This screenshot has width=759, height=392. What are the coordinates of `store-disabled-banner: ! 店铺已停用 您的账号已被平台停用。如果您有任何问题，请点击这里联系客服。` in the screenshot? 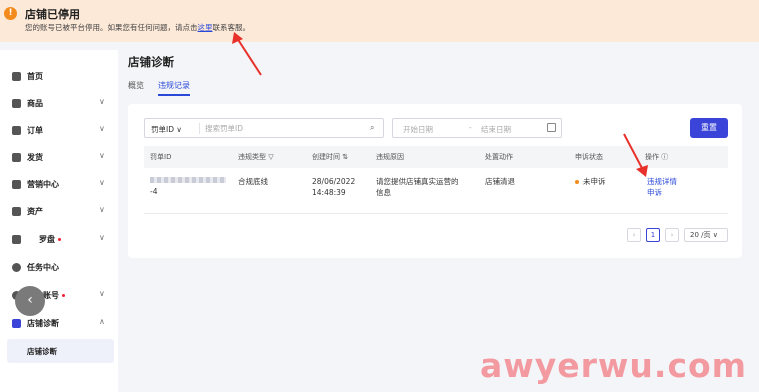 It's located at (379, 21).